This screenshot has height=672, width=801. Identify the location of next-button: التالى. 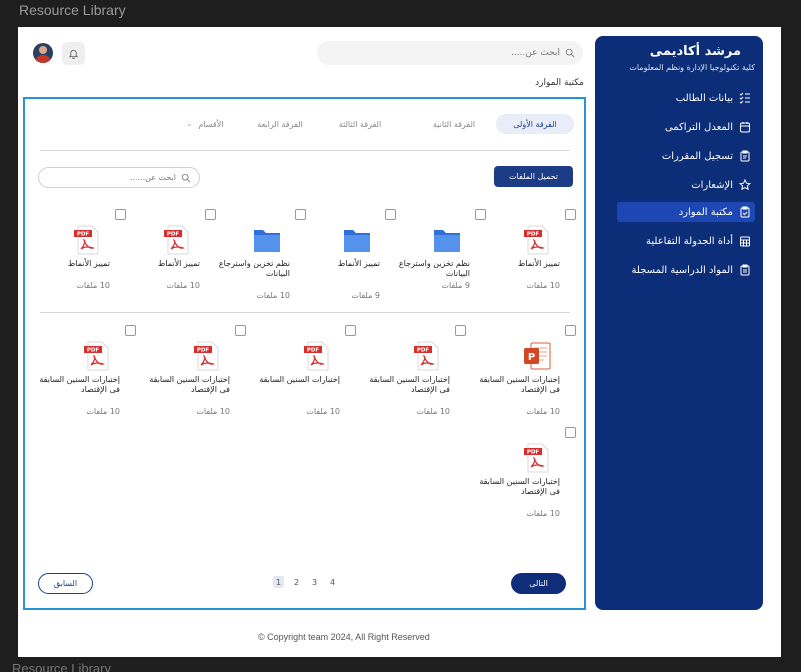
(538, 583).